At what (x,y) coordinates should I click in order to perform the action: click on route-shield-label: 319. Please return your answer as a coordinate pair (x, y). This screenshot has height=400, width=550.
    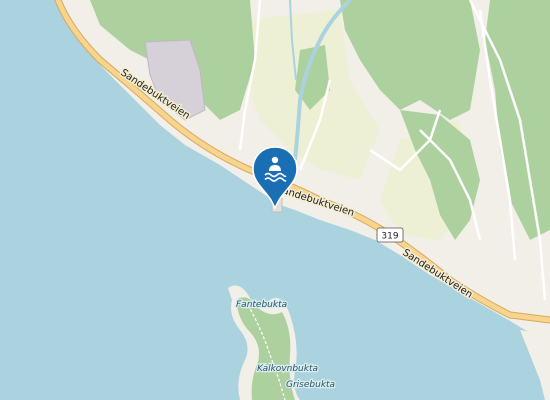
    Looking at the image, I should click on (389, 237).